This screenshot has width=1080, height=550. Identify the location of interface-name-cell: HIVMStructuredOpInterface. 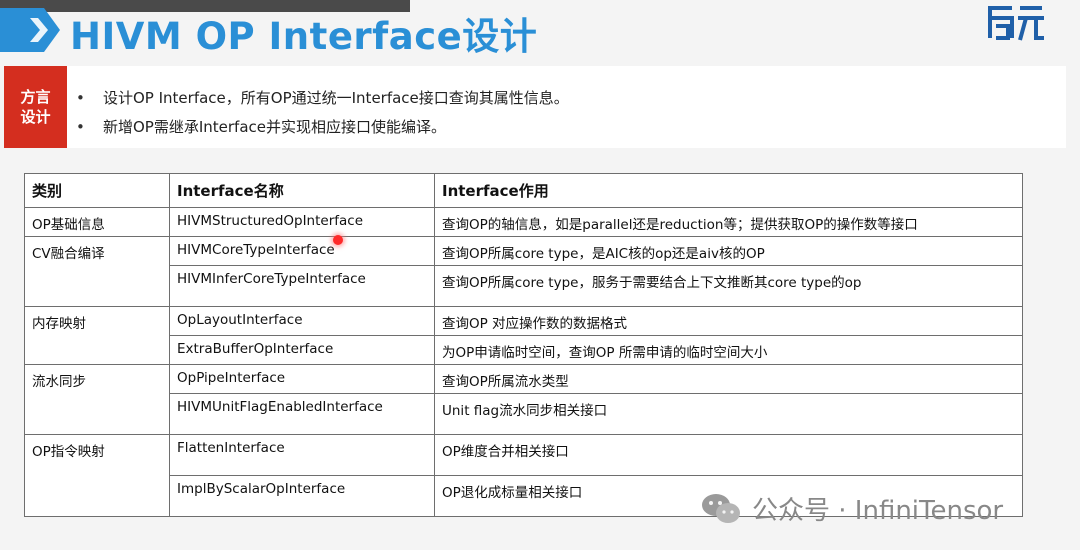
(302, 222).